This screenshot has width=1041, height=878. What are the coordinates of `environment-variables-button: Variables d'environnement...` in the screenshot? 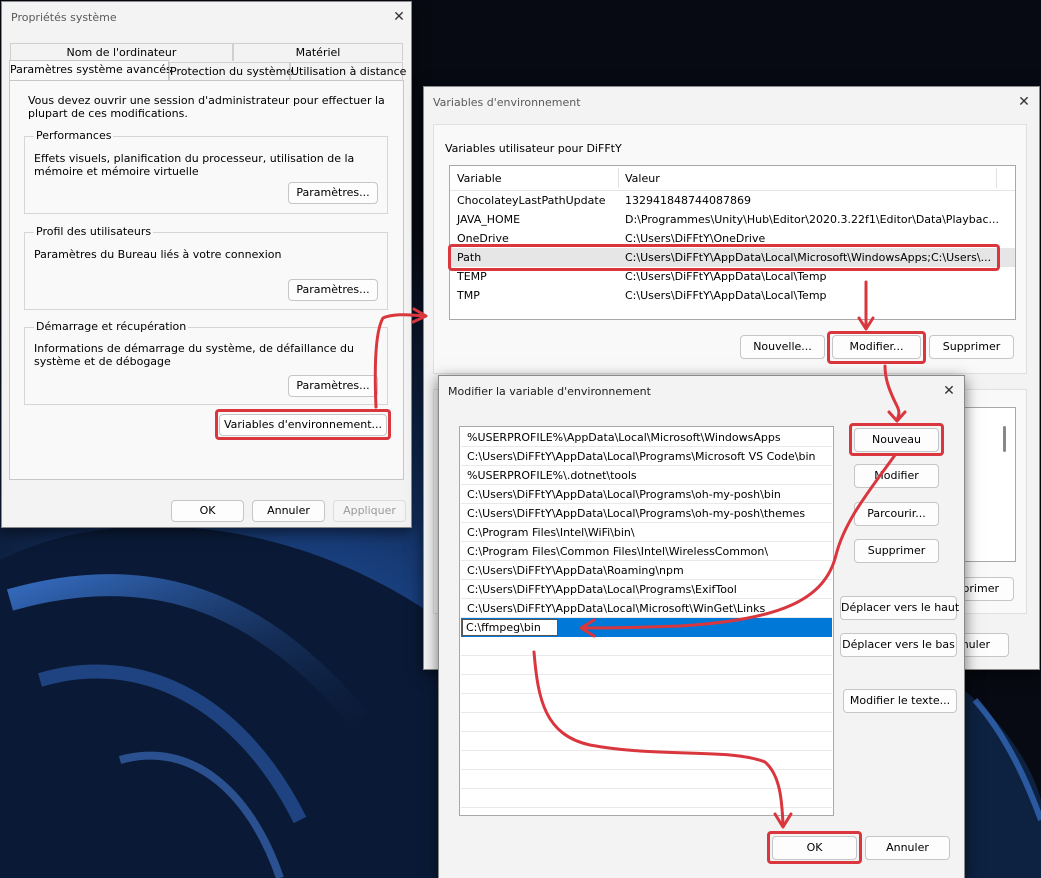 It's located at (303, 425).